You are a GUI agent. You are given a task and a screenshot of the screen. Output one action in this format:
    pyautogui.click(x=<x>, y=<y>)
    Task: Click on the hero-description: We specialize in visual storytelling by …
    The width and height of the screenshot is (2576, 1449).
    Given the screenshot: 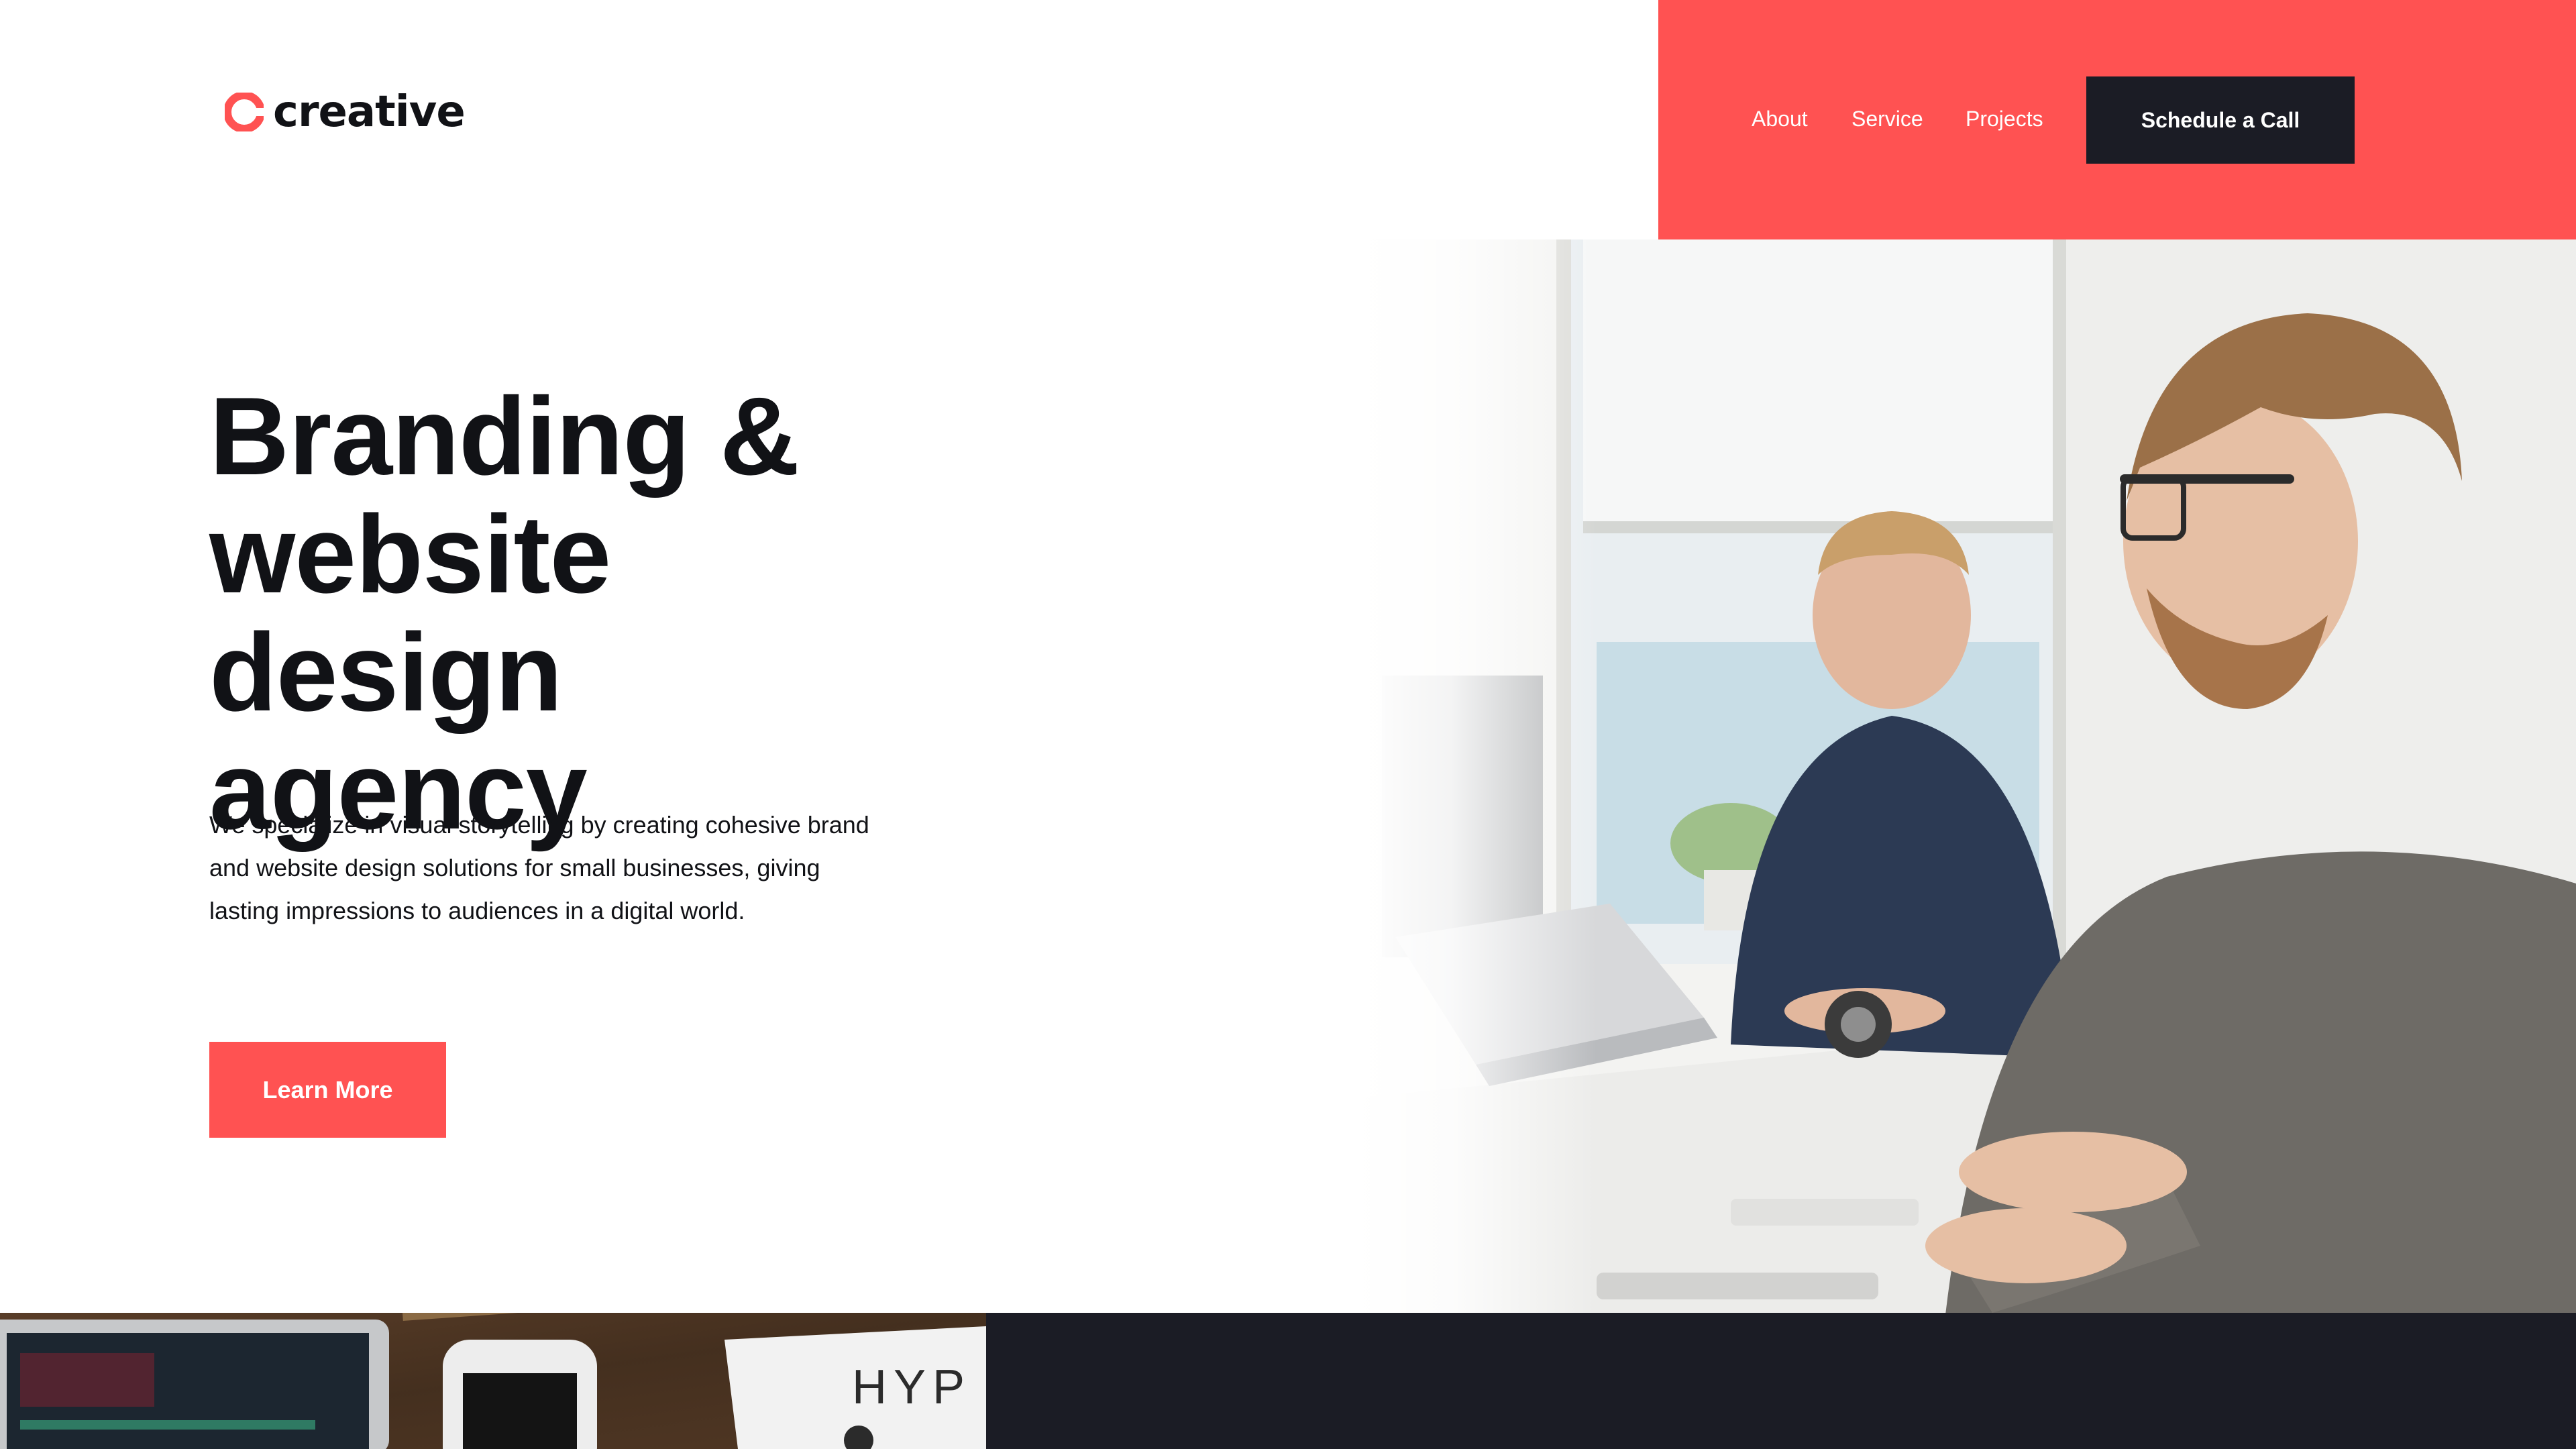 What is the action you would take?
    pyautogui.click(x=539, y=867)
    